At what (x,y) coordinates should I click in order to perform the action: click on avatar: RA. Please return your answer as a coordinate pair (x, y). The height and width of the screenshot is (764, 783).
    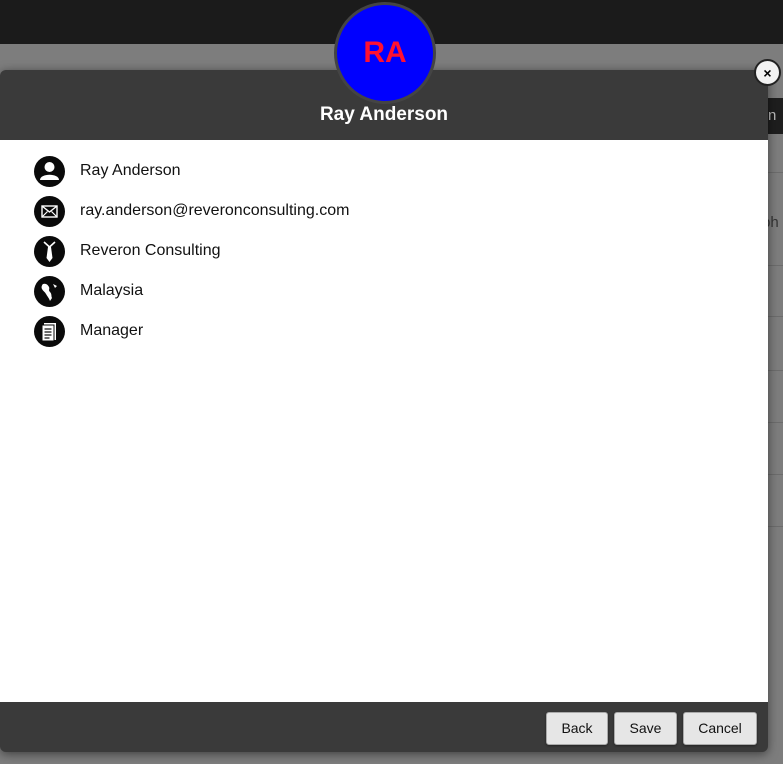
    Looking at the image, I should click on (385, 53).